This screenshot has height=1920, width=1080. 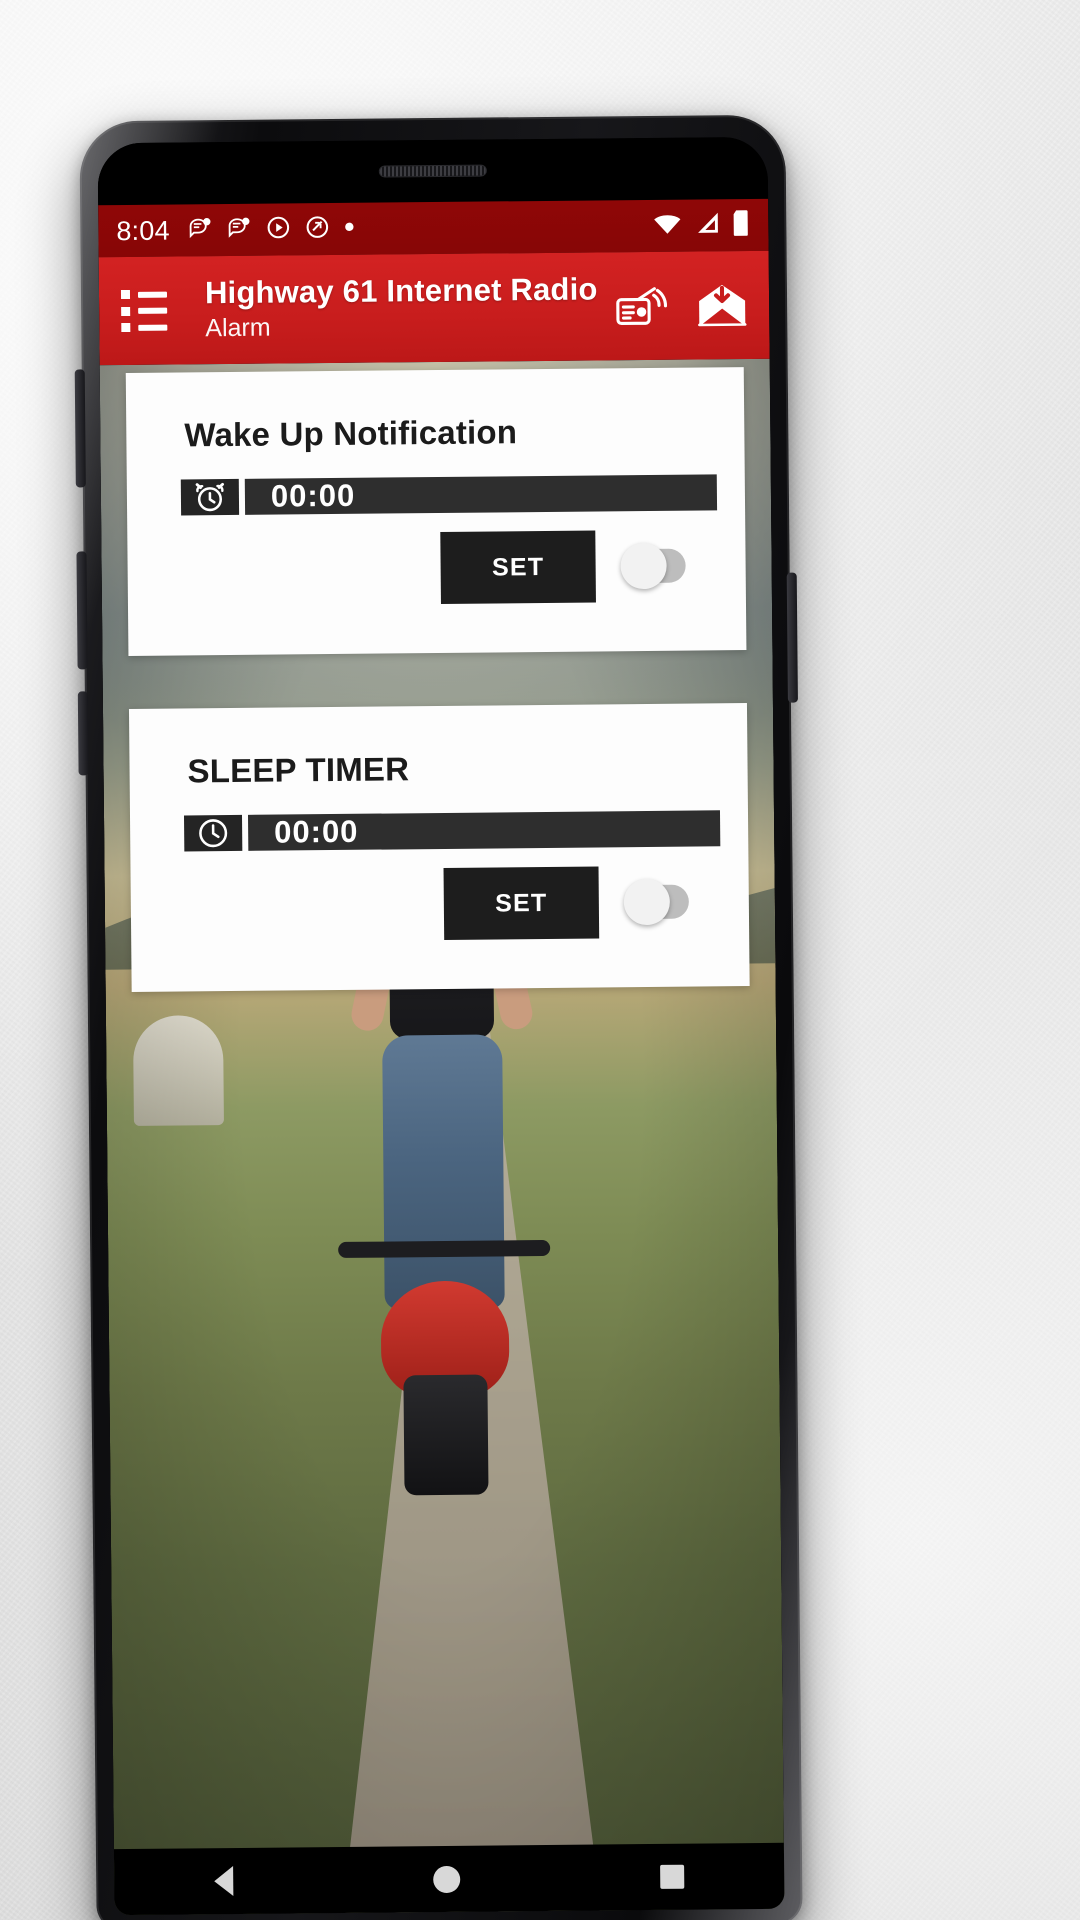 What do you see at coordinates (401, 291) in the screenshot?
I see `page-title: Highway 61 Internet Radio` at bounding box center [401, 291].